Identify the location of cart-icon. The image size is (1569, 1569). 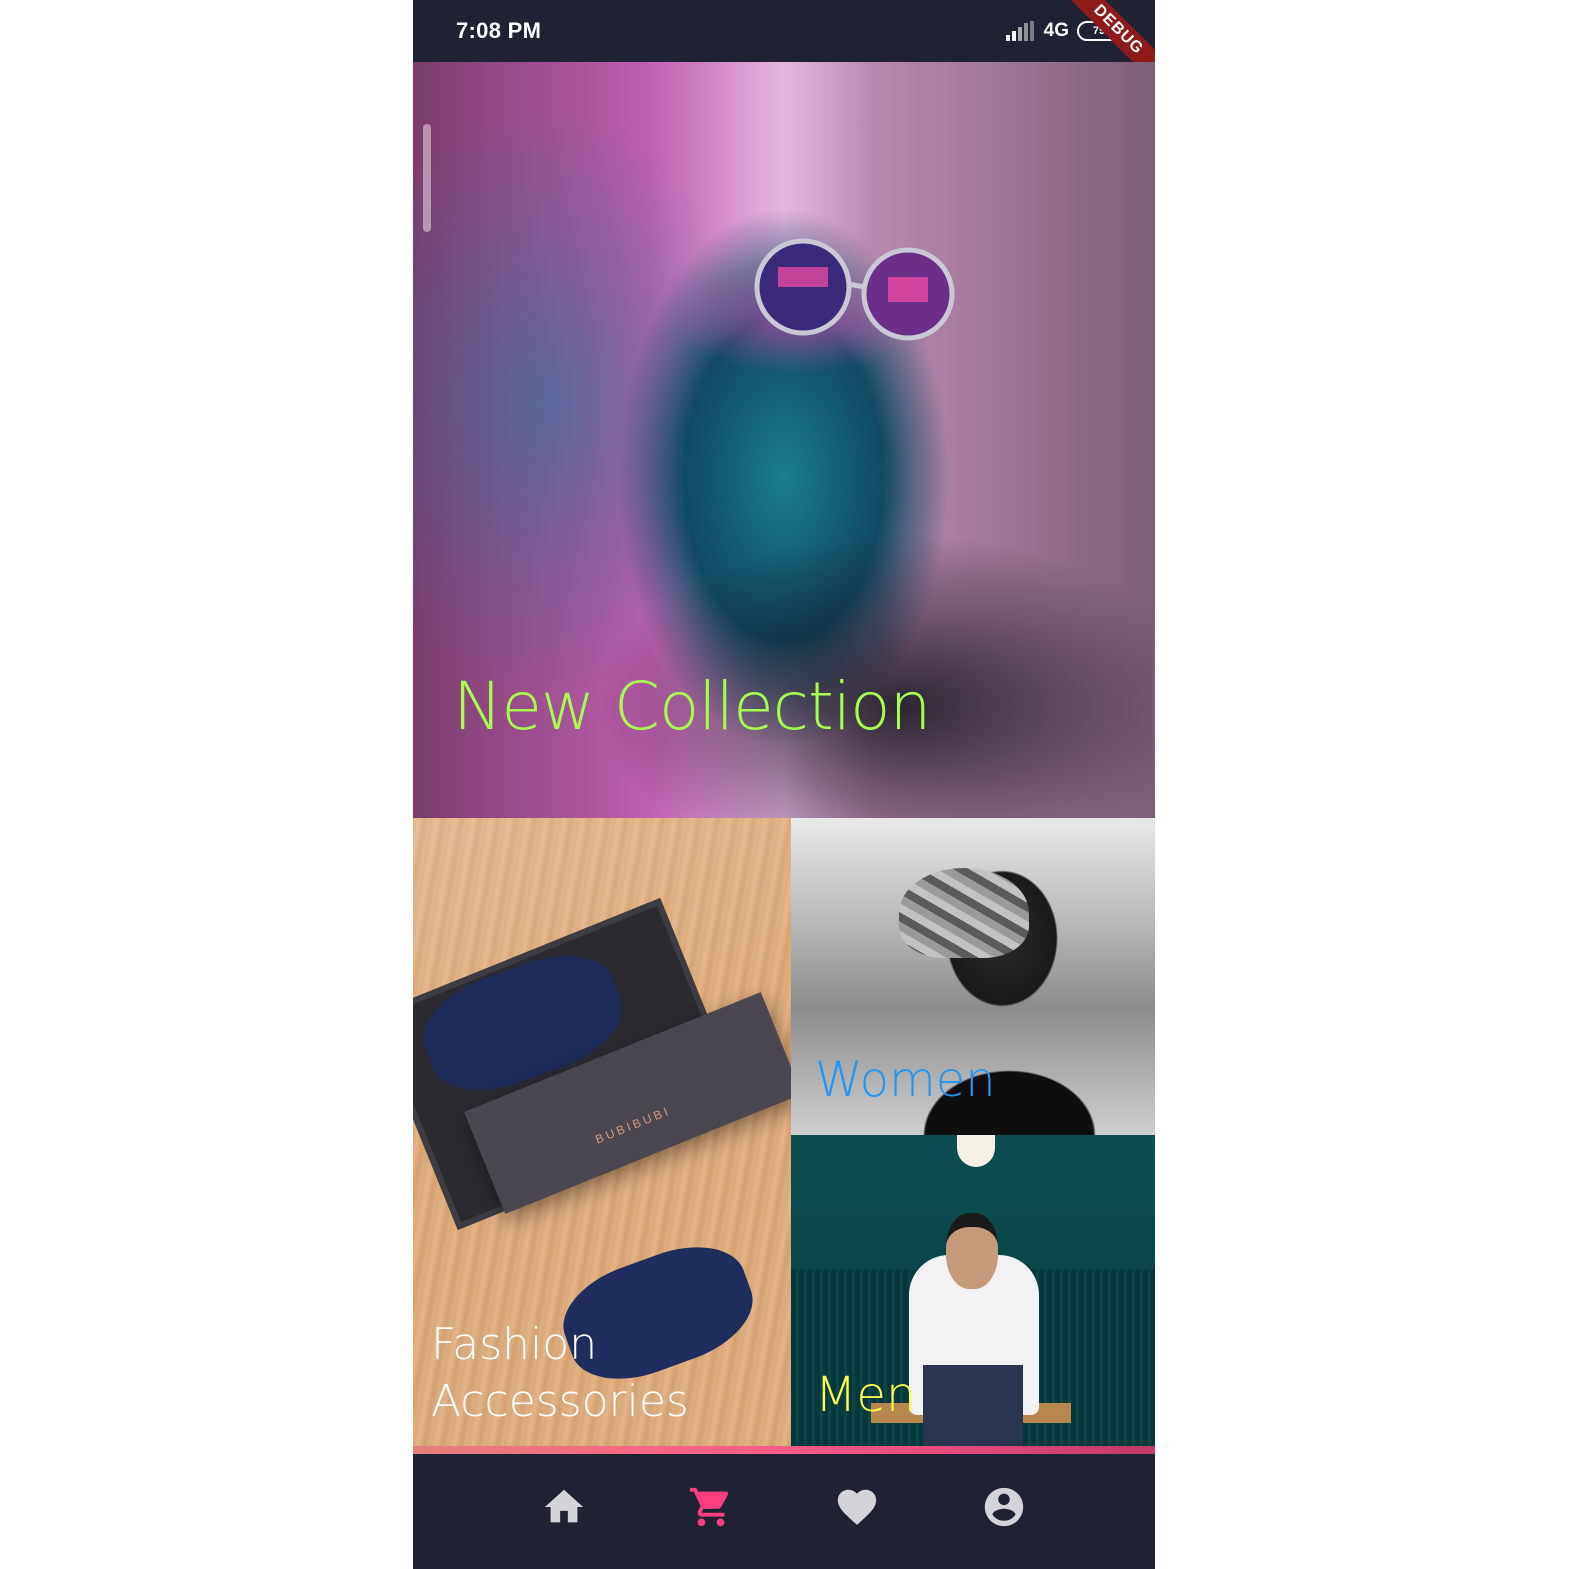
(709, 1506).